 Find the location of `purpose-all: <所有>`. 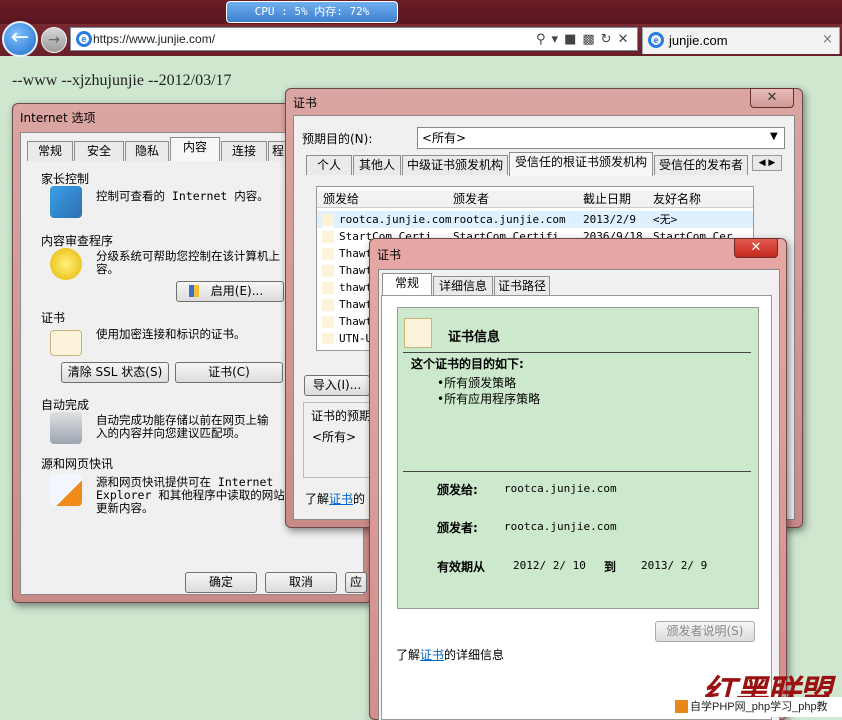

purpose-all: <所有> is located at coordinates (334, 437).